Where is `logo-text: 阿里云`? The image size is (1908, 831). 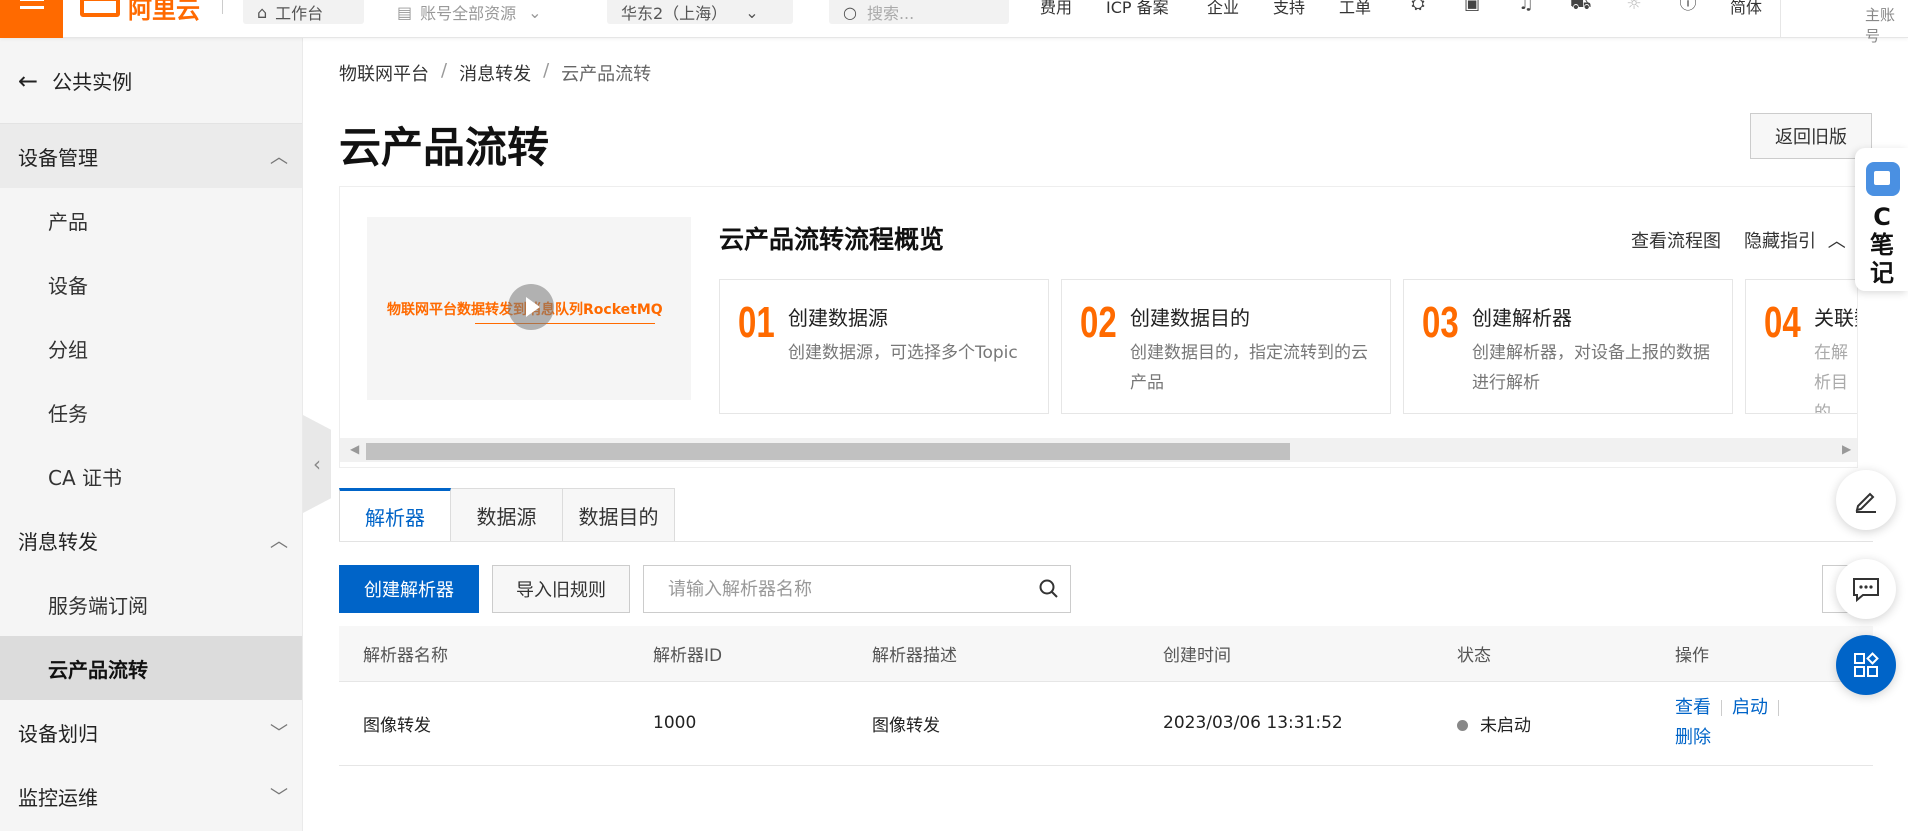 logo-text: 阿里云 is located at coordinates (164, 12).